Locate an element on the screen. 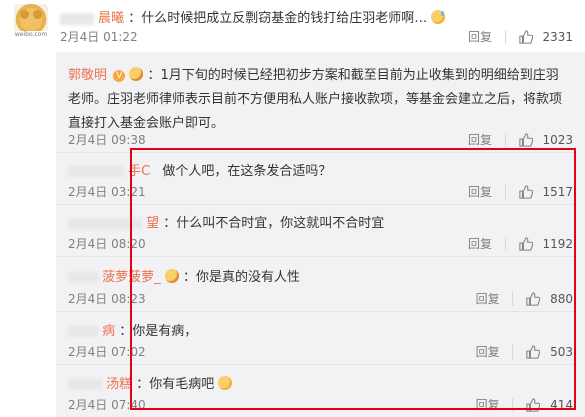 The width and height of the screenshot is (585, 417). sweat-emoji-icon is located at coordinates (438, 17).